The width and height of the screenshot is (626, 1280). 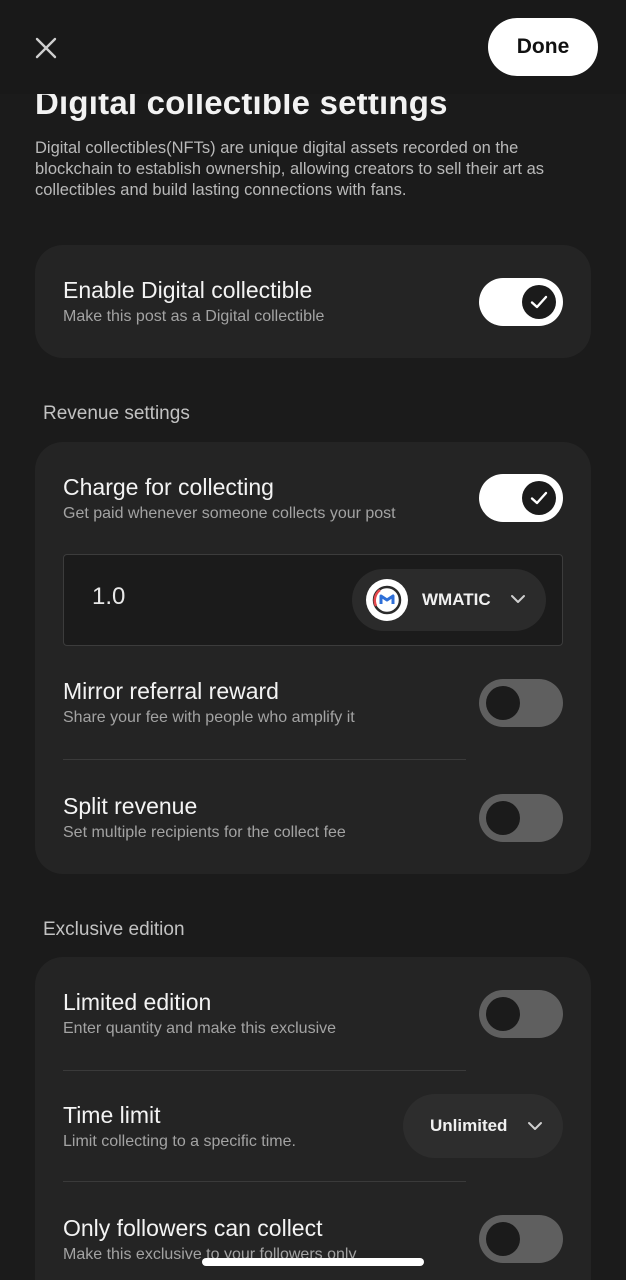 What do you see at coordinates (521, 1239) in the screenshot?
I see `followers-toggle` at bounding box center [521, 1239].